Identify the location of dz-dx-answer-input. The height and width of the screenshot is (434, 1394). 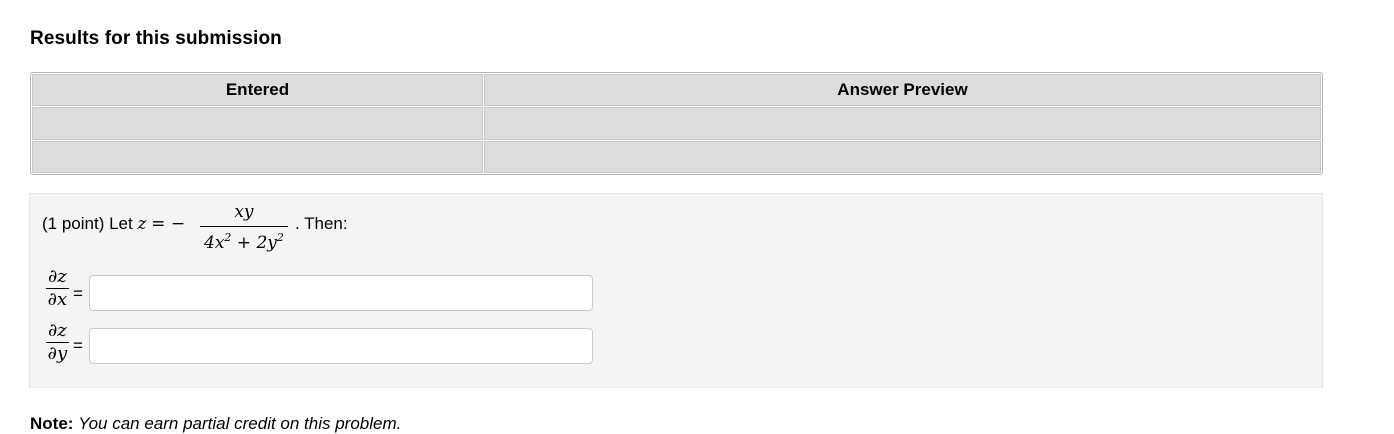
(341, 293).